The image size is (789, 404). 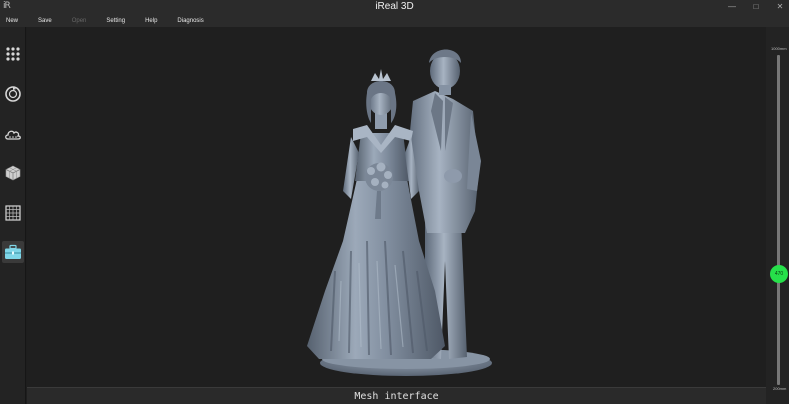 I want to click on window-title: iReal 3D, so click(x=394, y=6).